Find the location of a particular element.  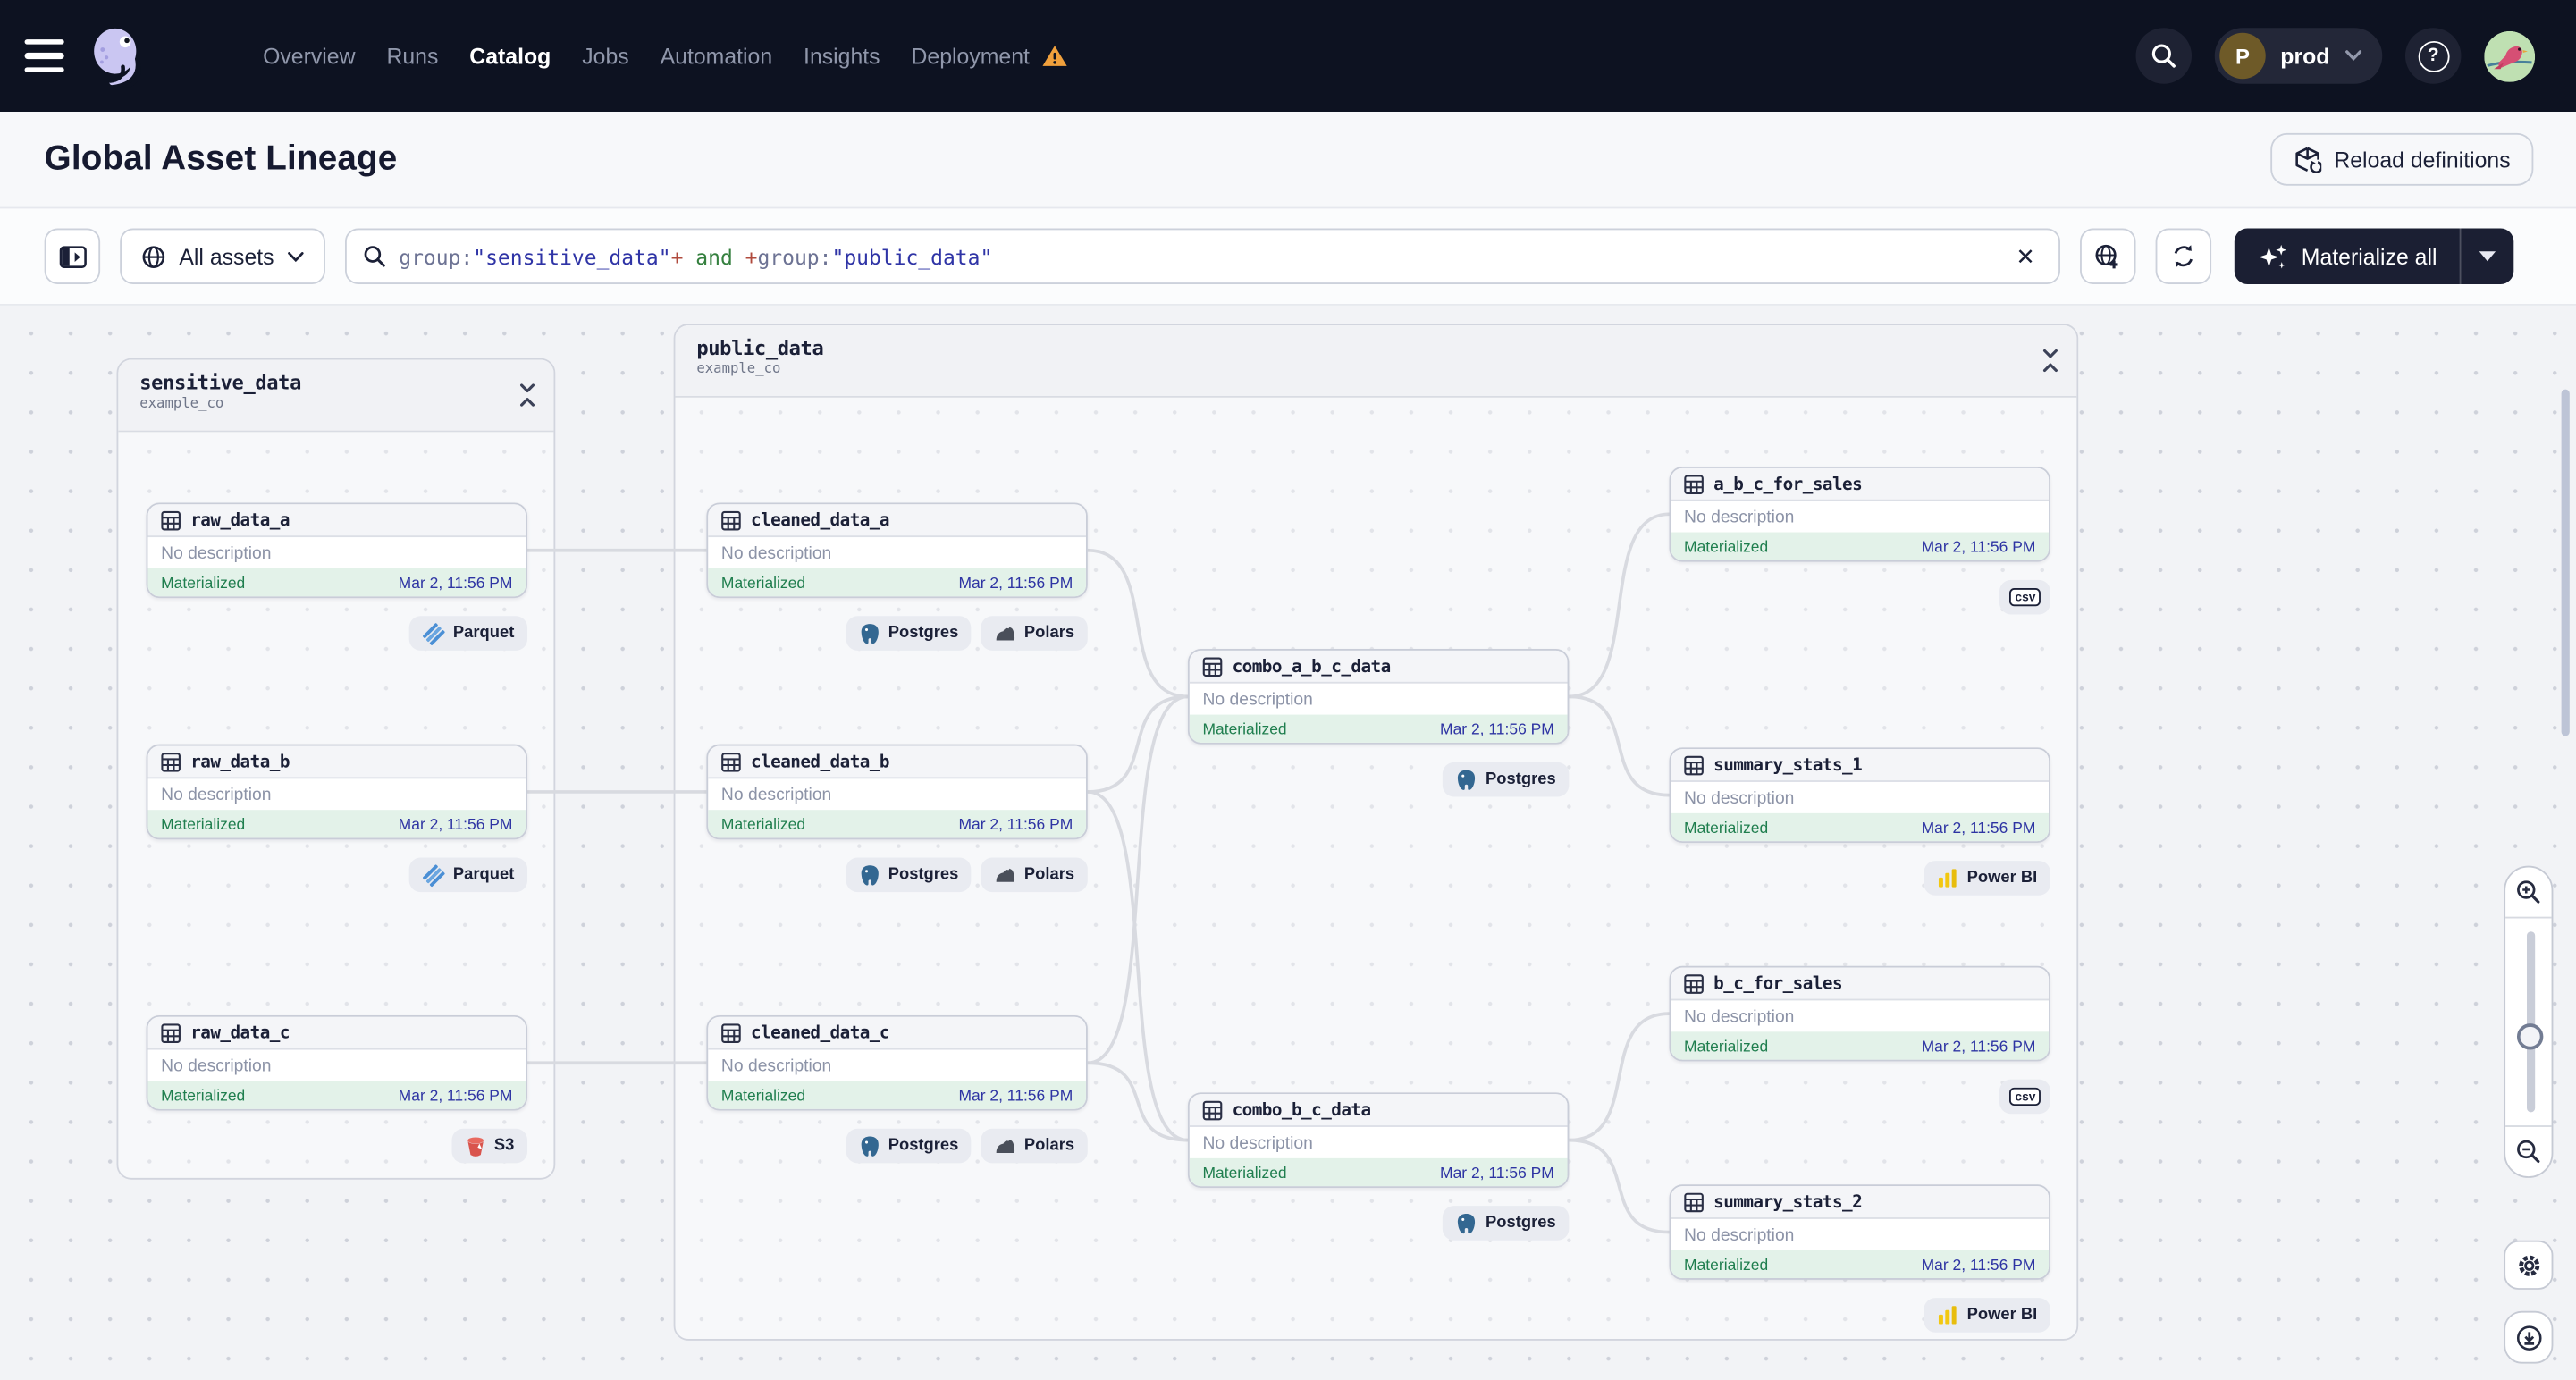

asset-kind-badges: Postgres Polars is located at coordinates (897, 1146).